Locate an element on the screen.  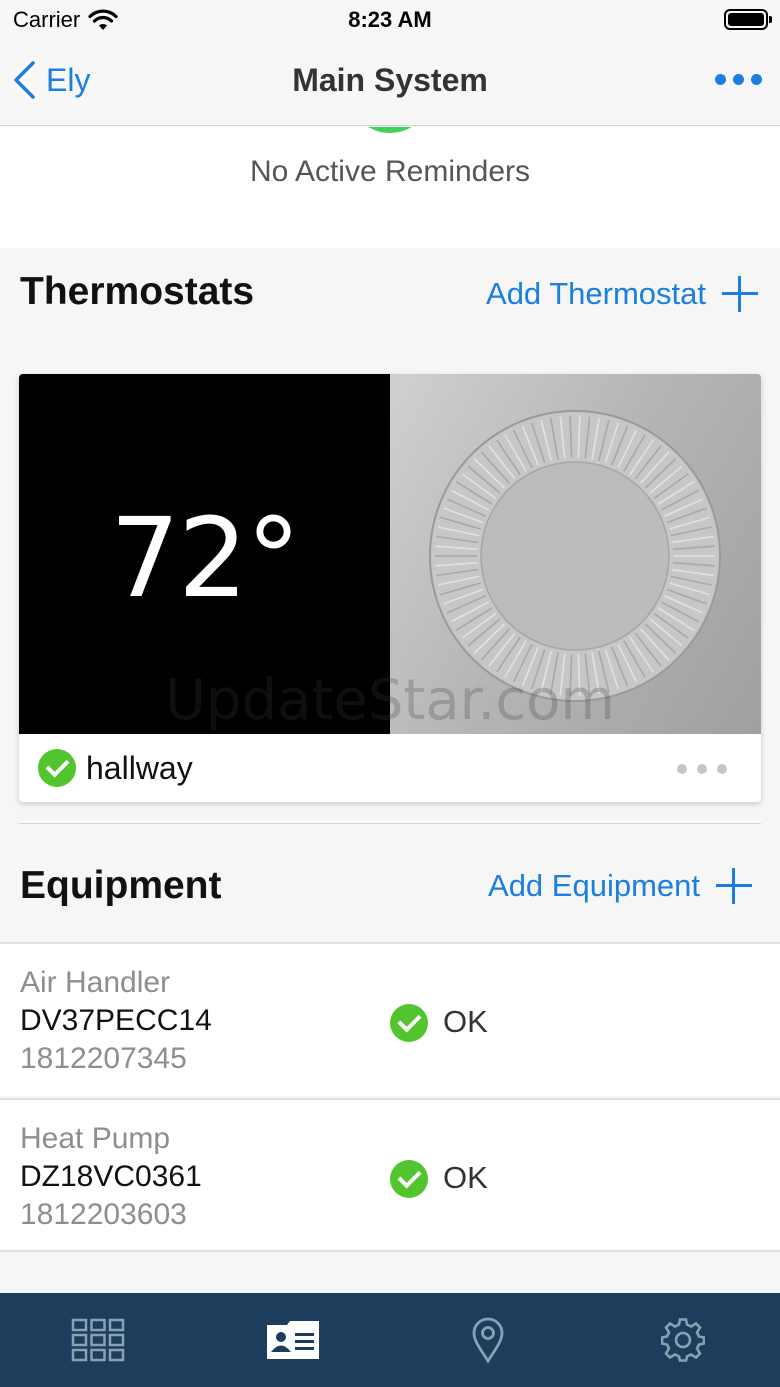
equipment-row: Air Handler DV37PECC14 1812207345 OK is located at coordinates (390, 1019).